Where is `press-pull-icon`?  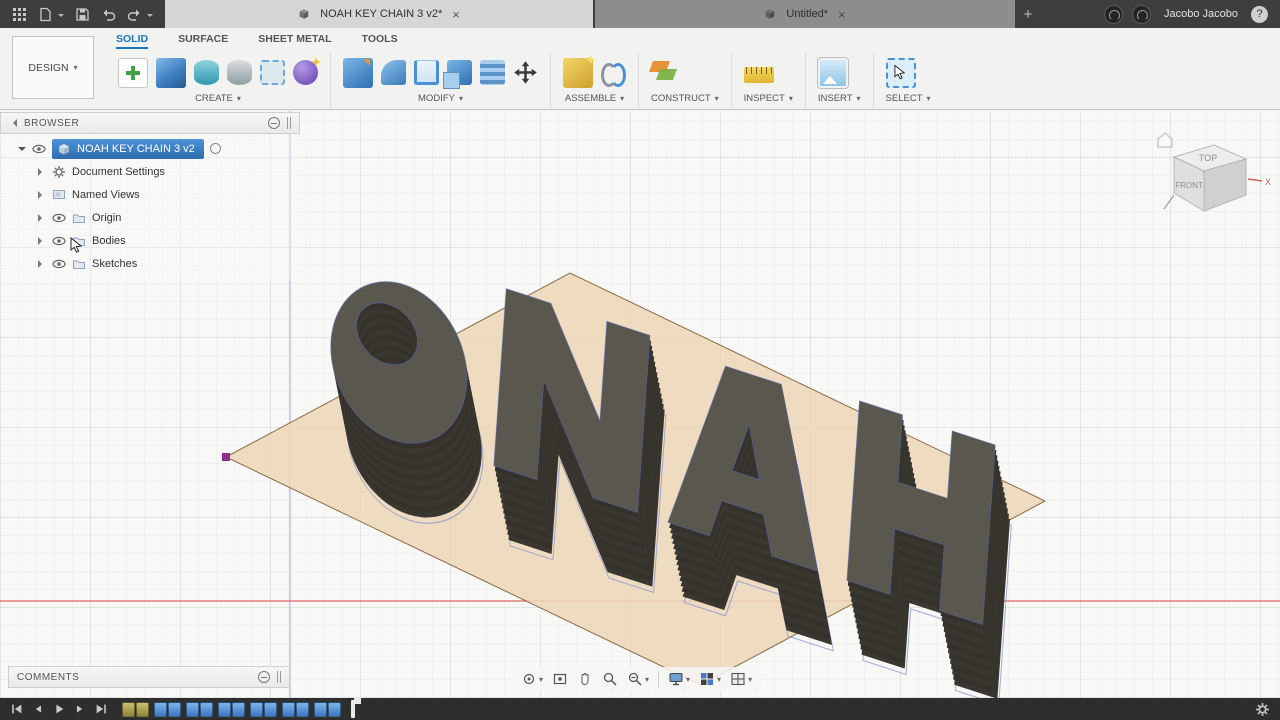
press-pull-icon is located at coordinates (358, 72).